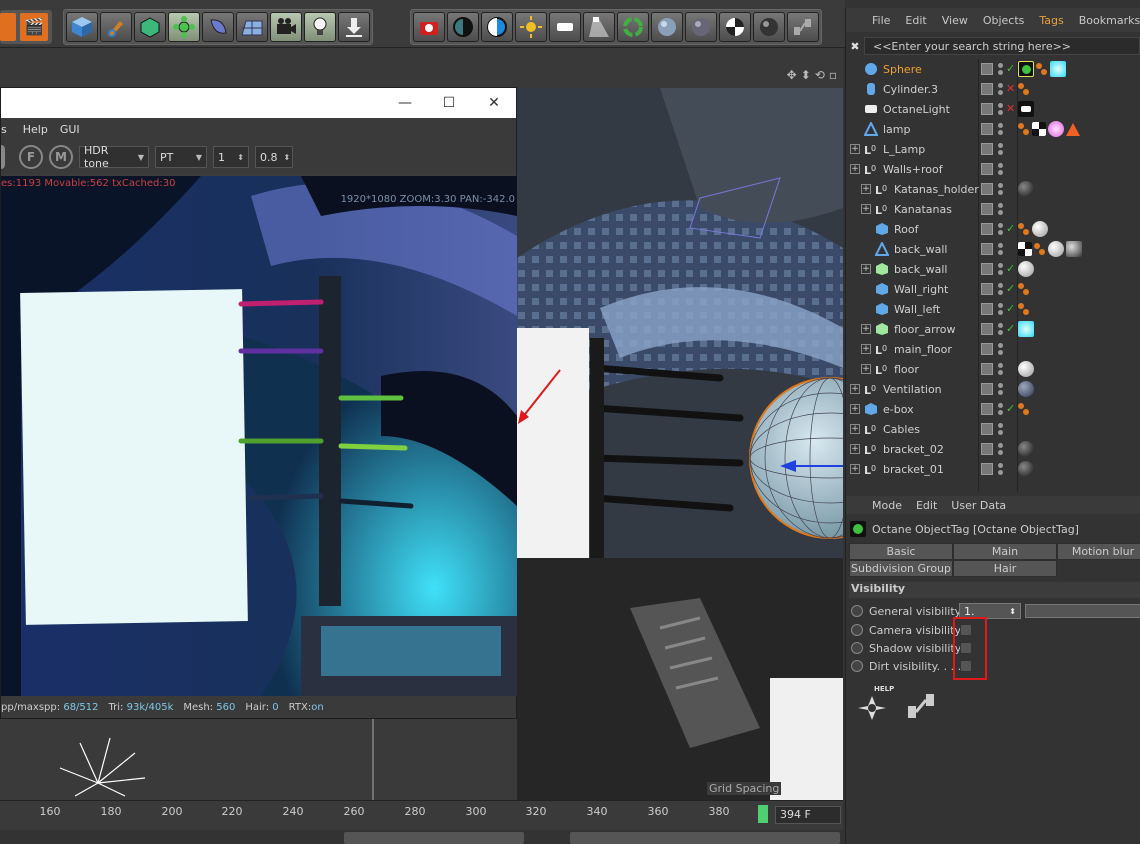  I want to click on sphere-material-icon, so click(667, 27).